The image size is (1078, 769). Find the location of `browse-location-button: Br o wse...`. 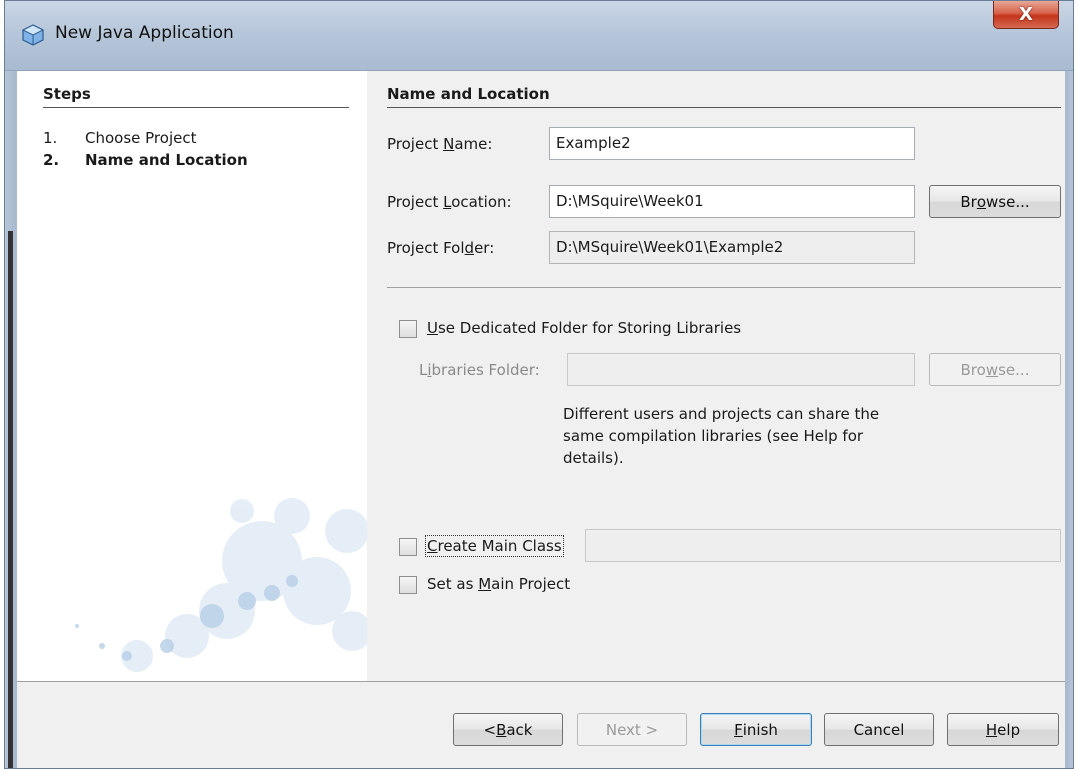

browse-location-button: Br o wse... is located at coordinates (995, 201).